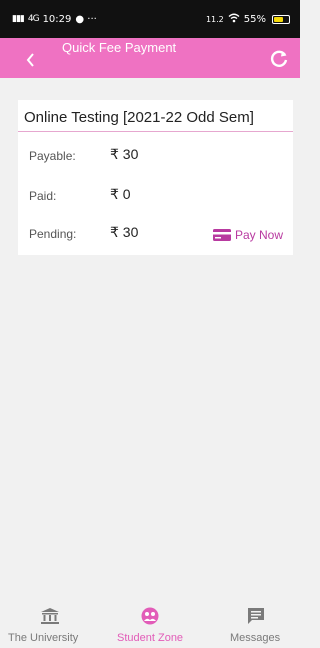 The width and height of the screenshot is (320, 648). I want to click on messages-icon, so click(256, 616).